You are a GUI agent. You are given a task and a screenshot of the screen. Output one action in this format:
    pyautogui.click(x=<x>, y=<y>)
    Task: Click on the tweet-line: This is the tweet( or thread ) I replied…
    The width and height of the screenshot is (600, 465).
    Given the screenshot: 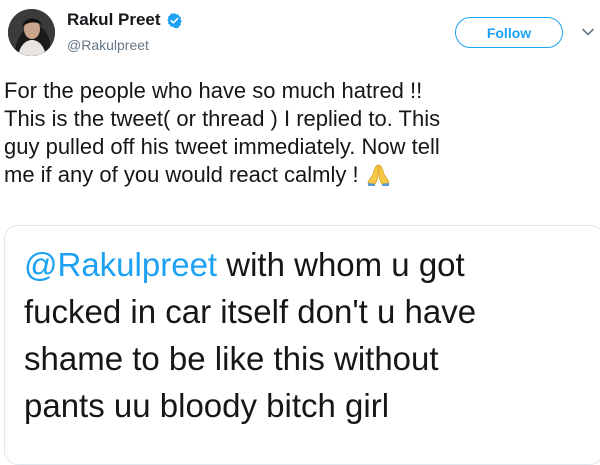 What is the action you would take?
    pyautogui.click(x=222, y=118)
    